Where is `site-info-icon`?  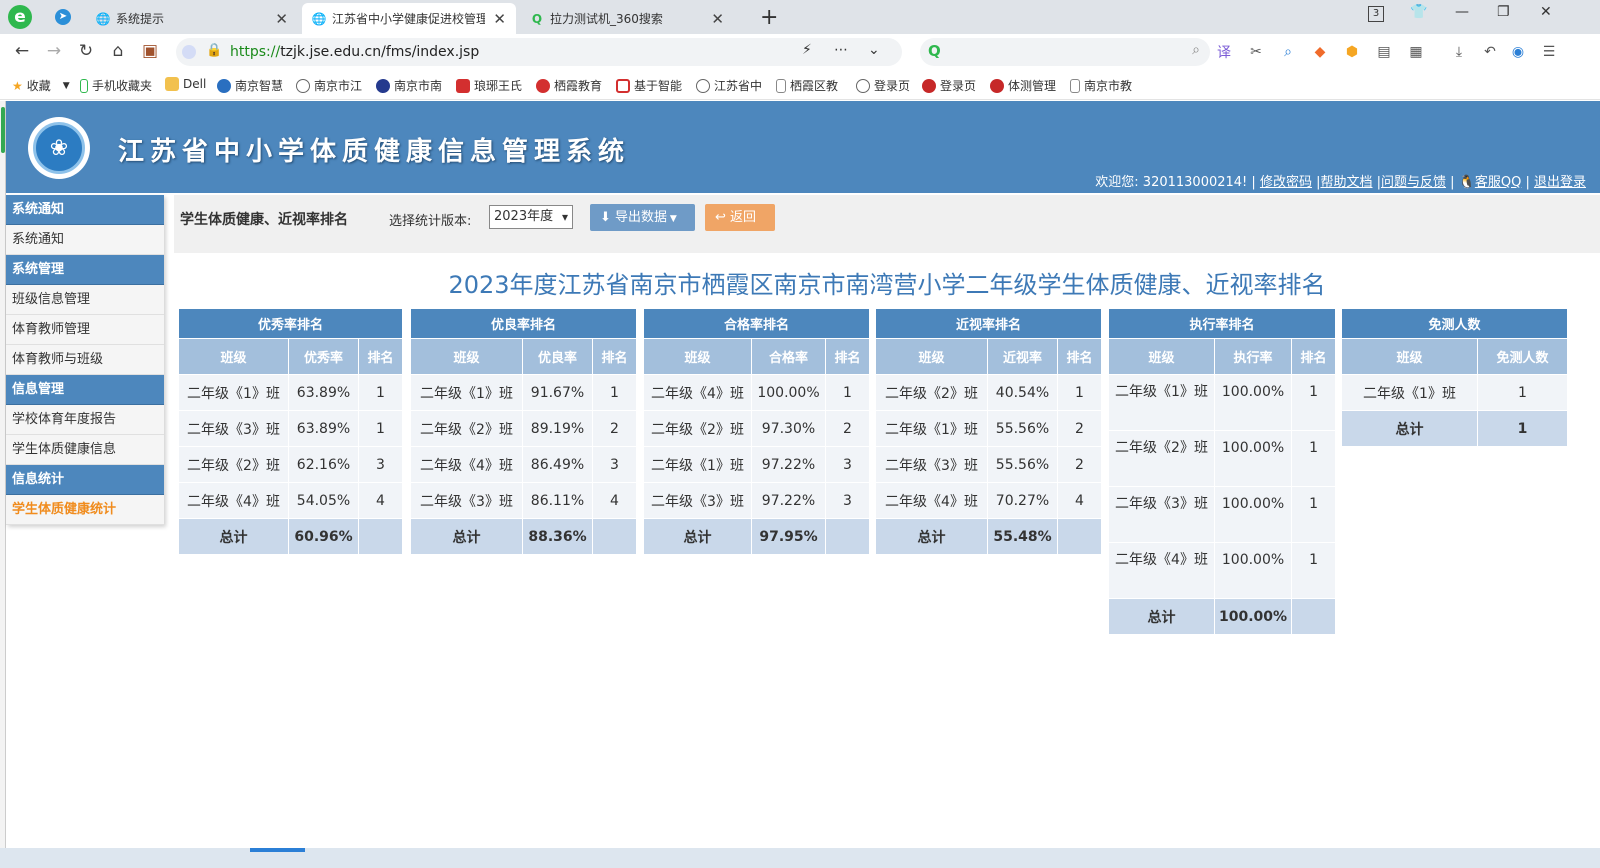 site-info-icon is located at coordinates (189, 52).